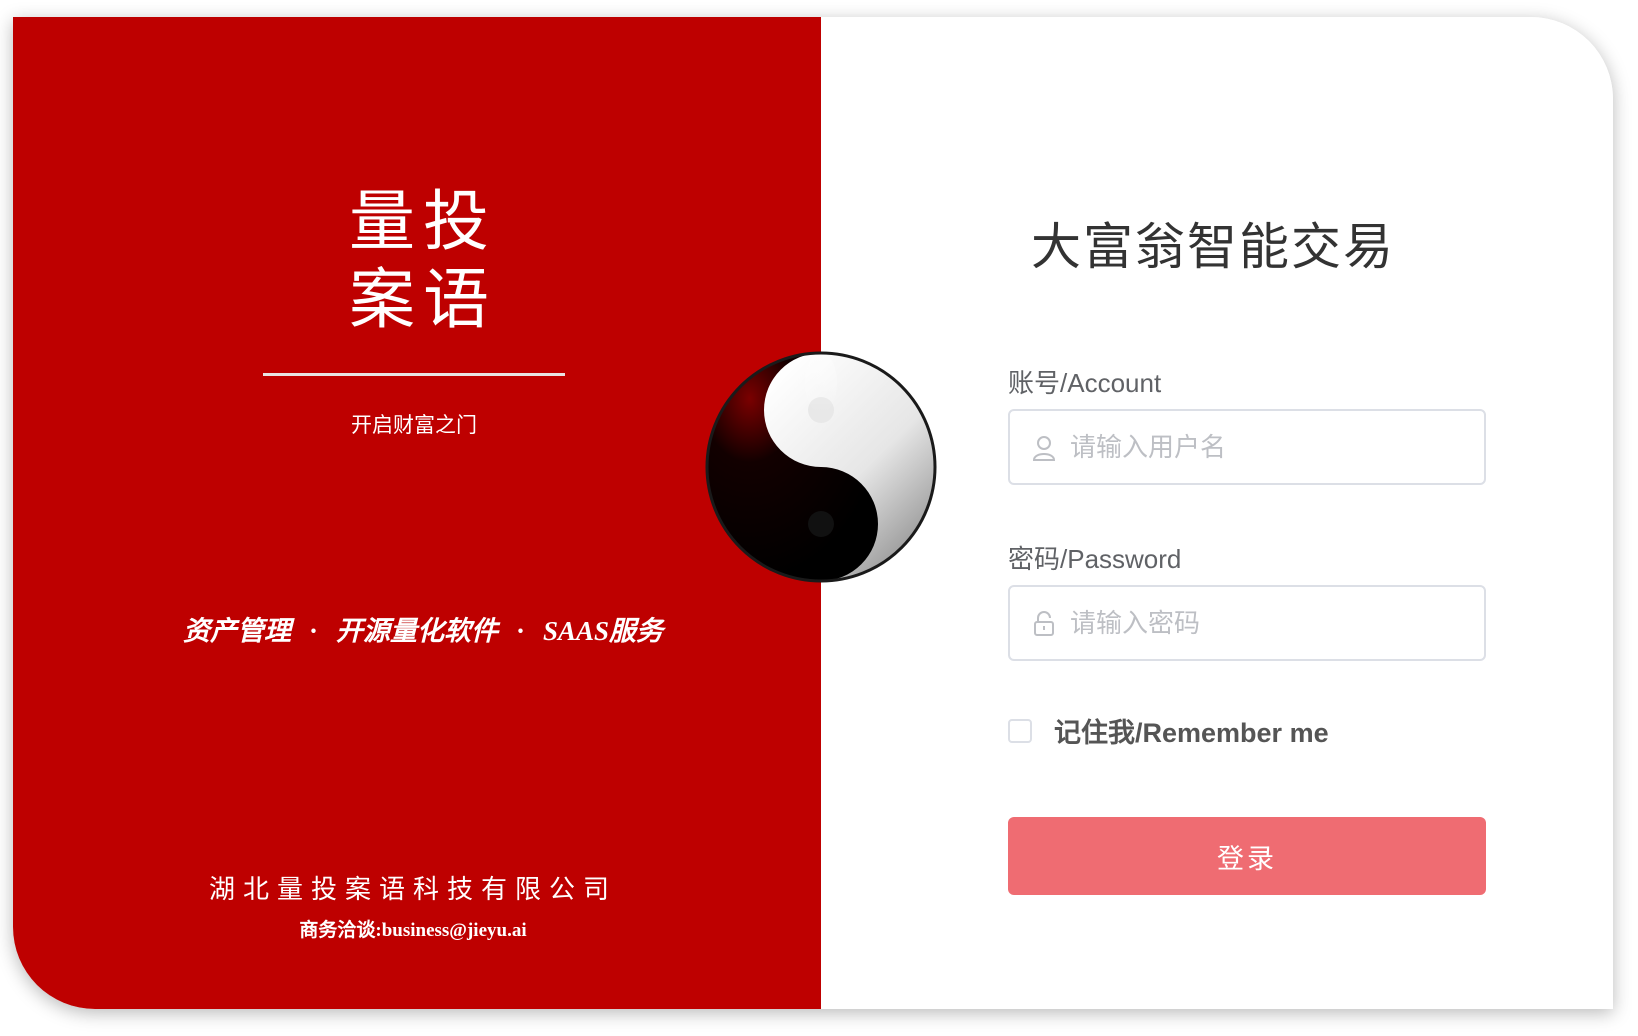 Image resolution: width=1638 pixels, height=1036 pixels. I want to click on login-button: 登录, so click(1247, 856).